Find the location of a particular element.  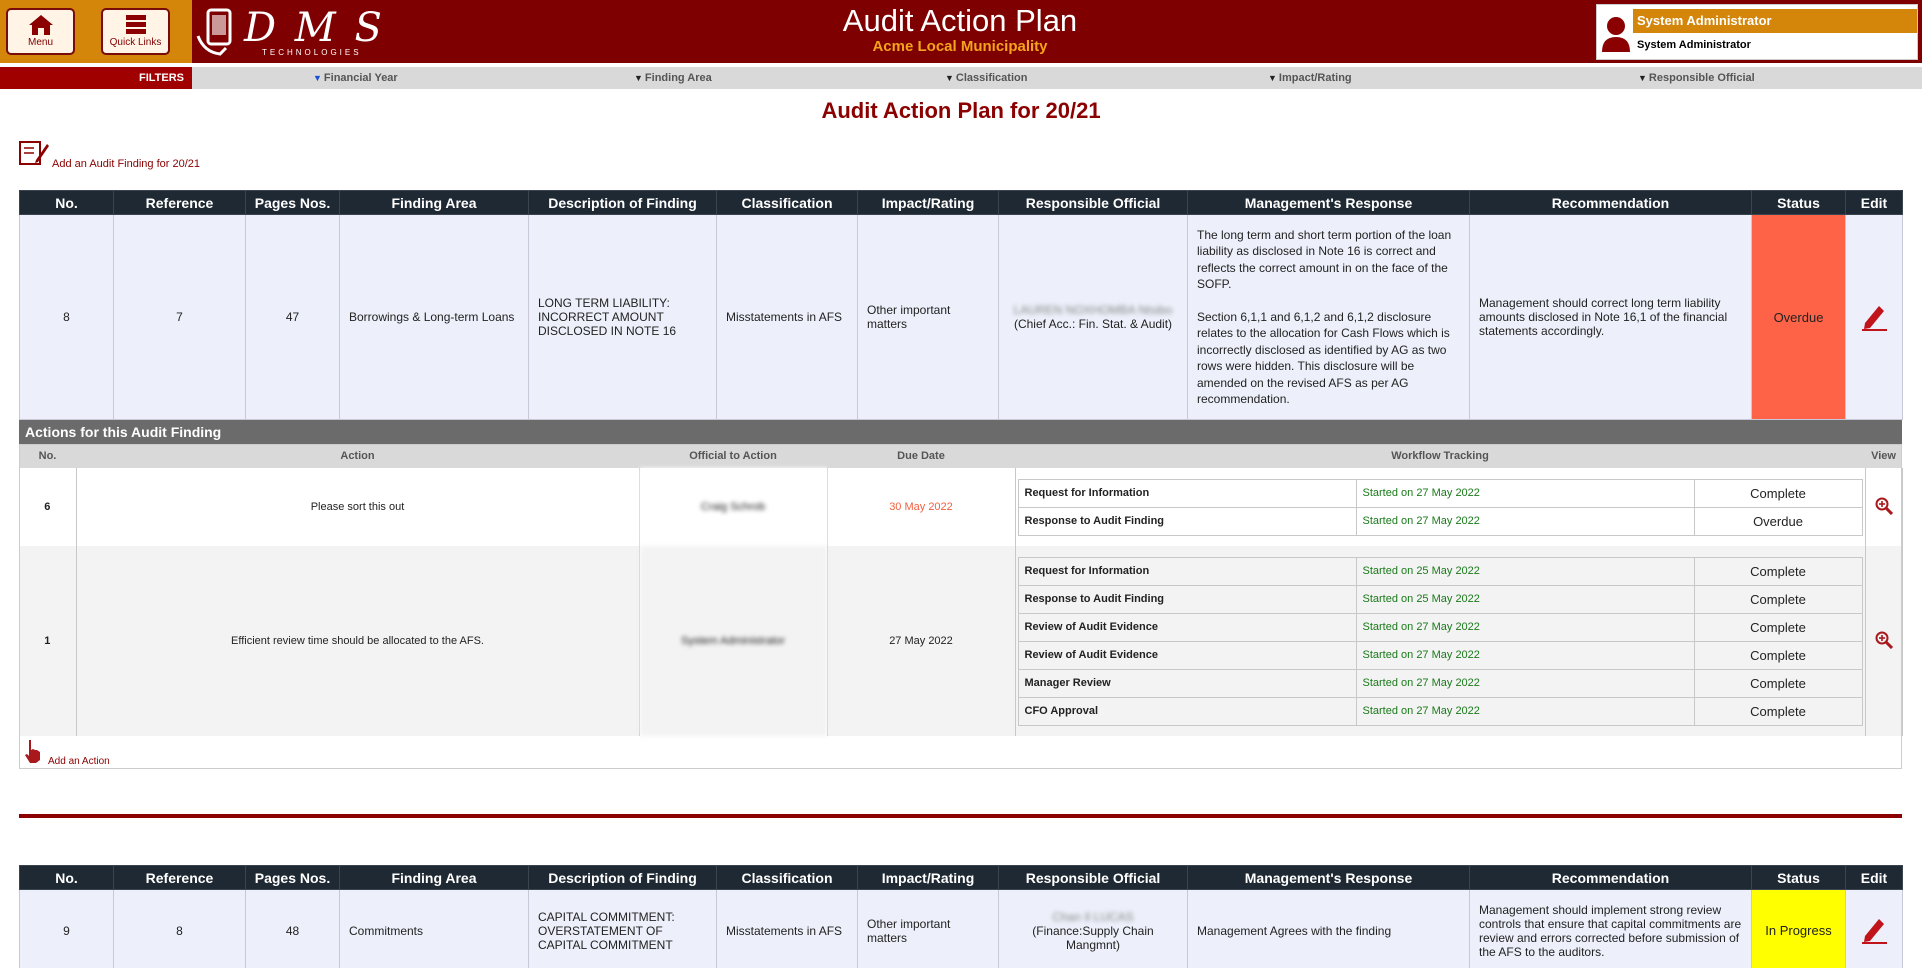

col-header: Status is located at coordinates (1798, 202).